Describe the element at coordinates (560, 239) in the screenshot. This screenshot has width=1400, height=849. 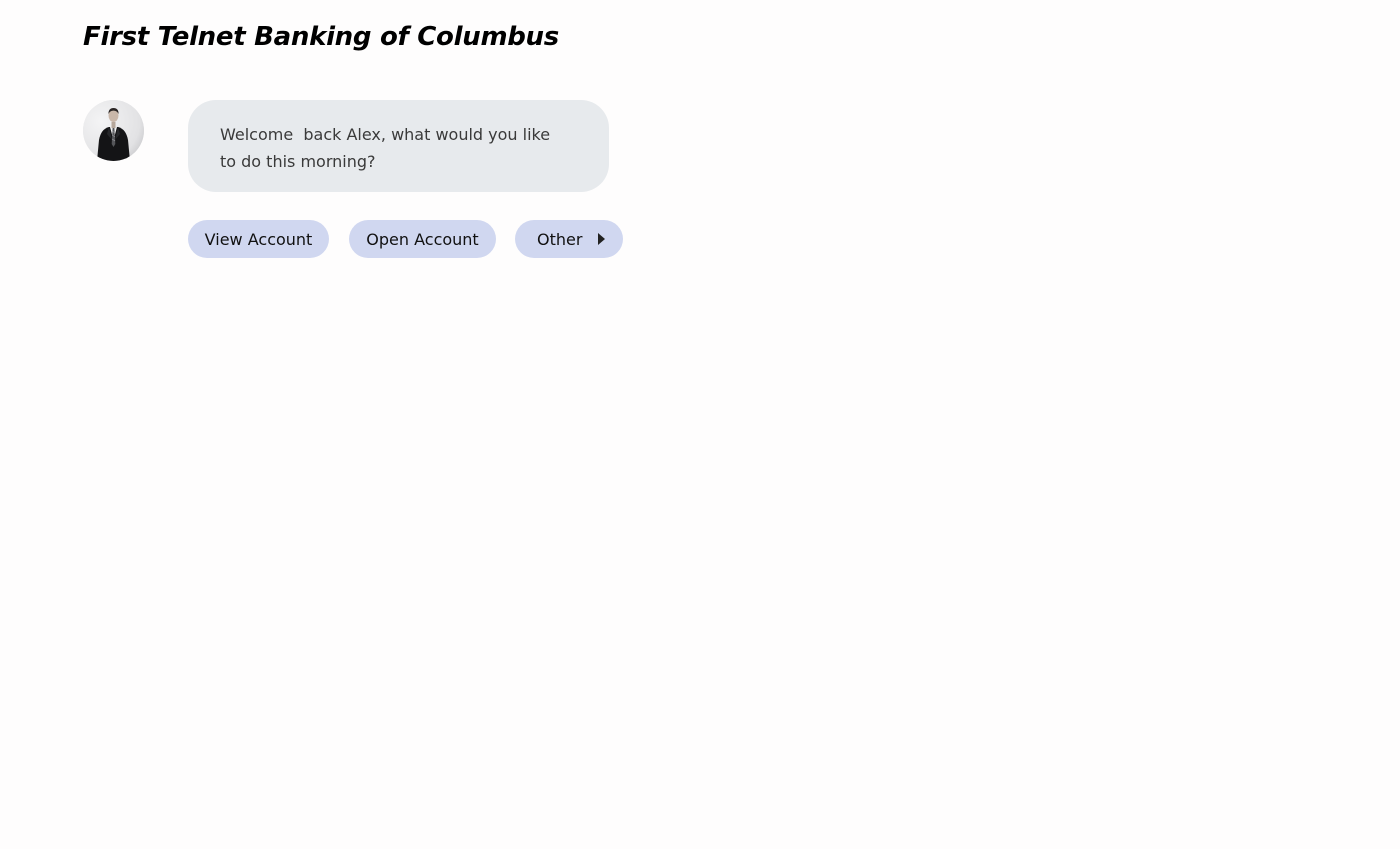
I see `other-label: Other` at that location.